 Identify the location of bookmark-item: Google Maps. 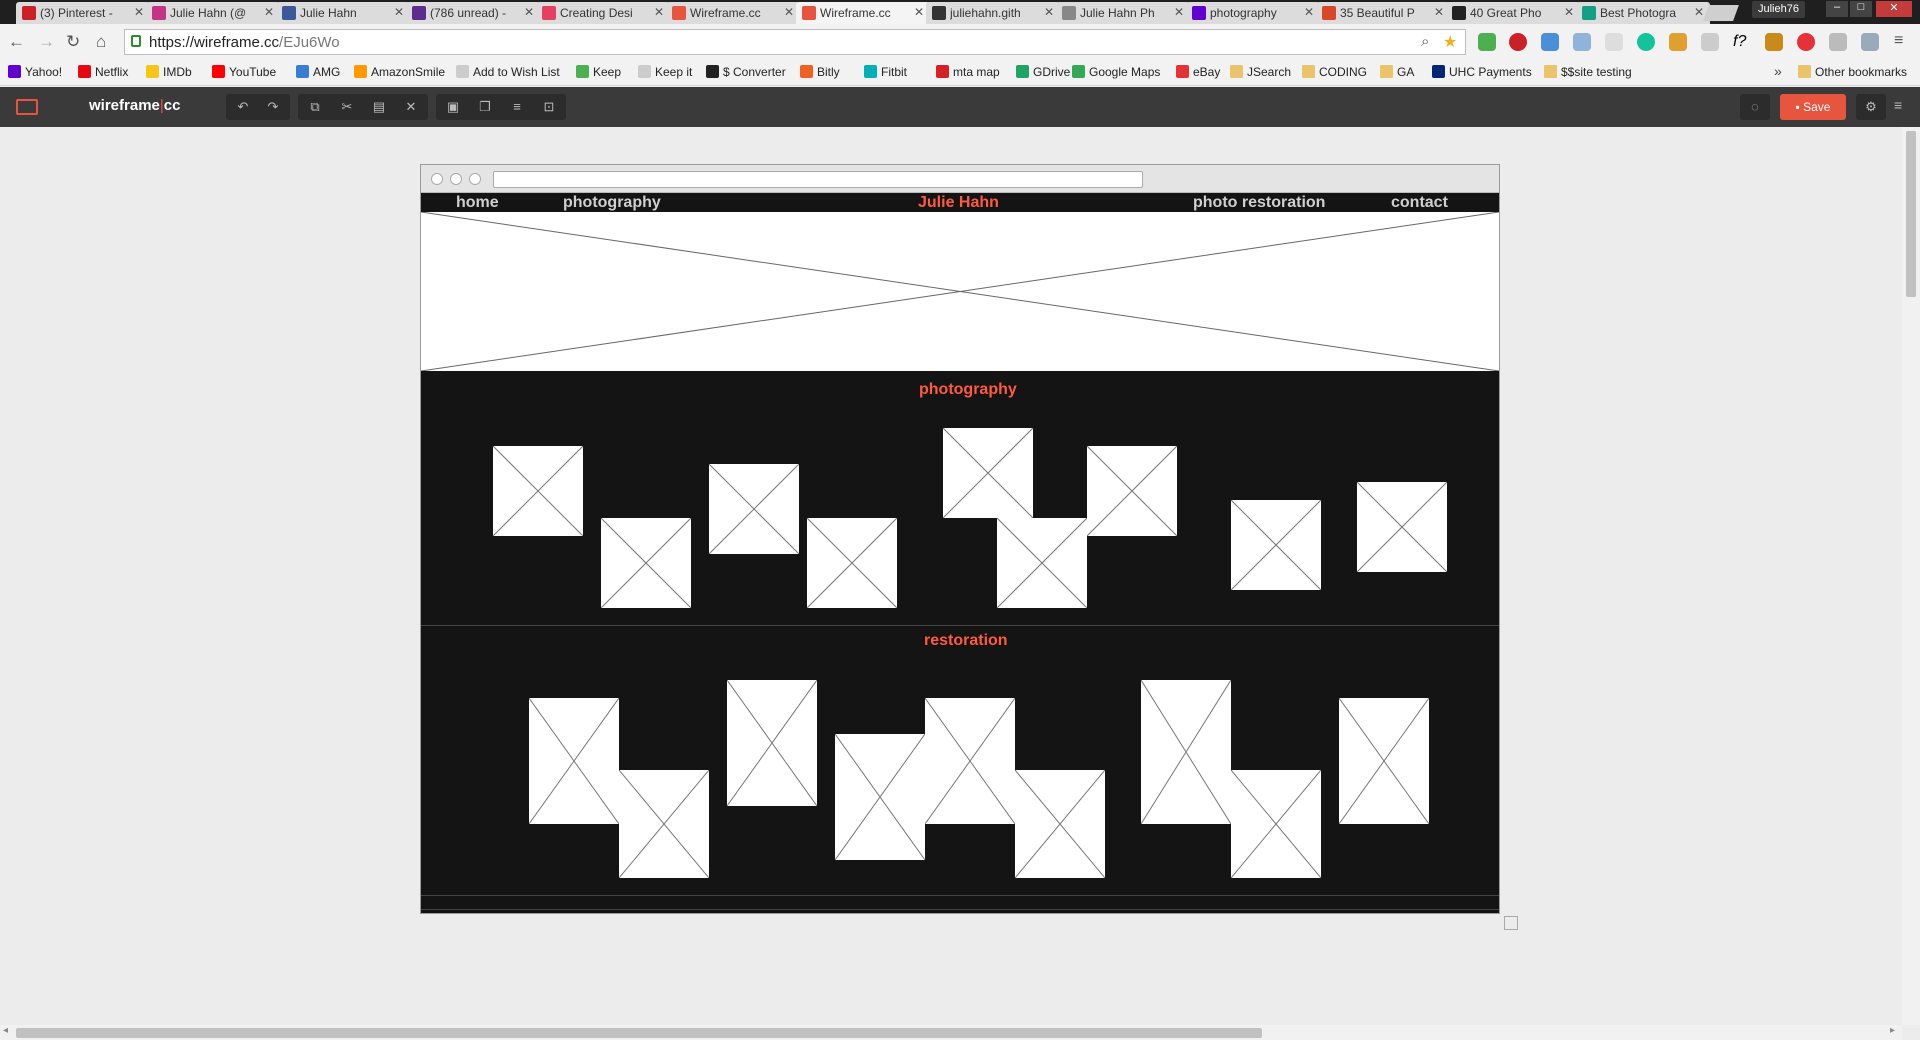
(1116, 72).